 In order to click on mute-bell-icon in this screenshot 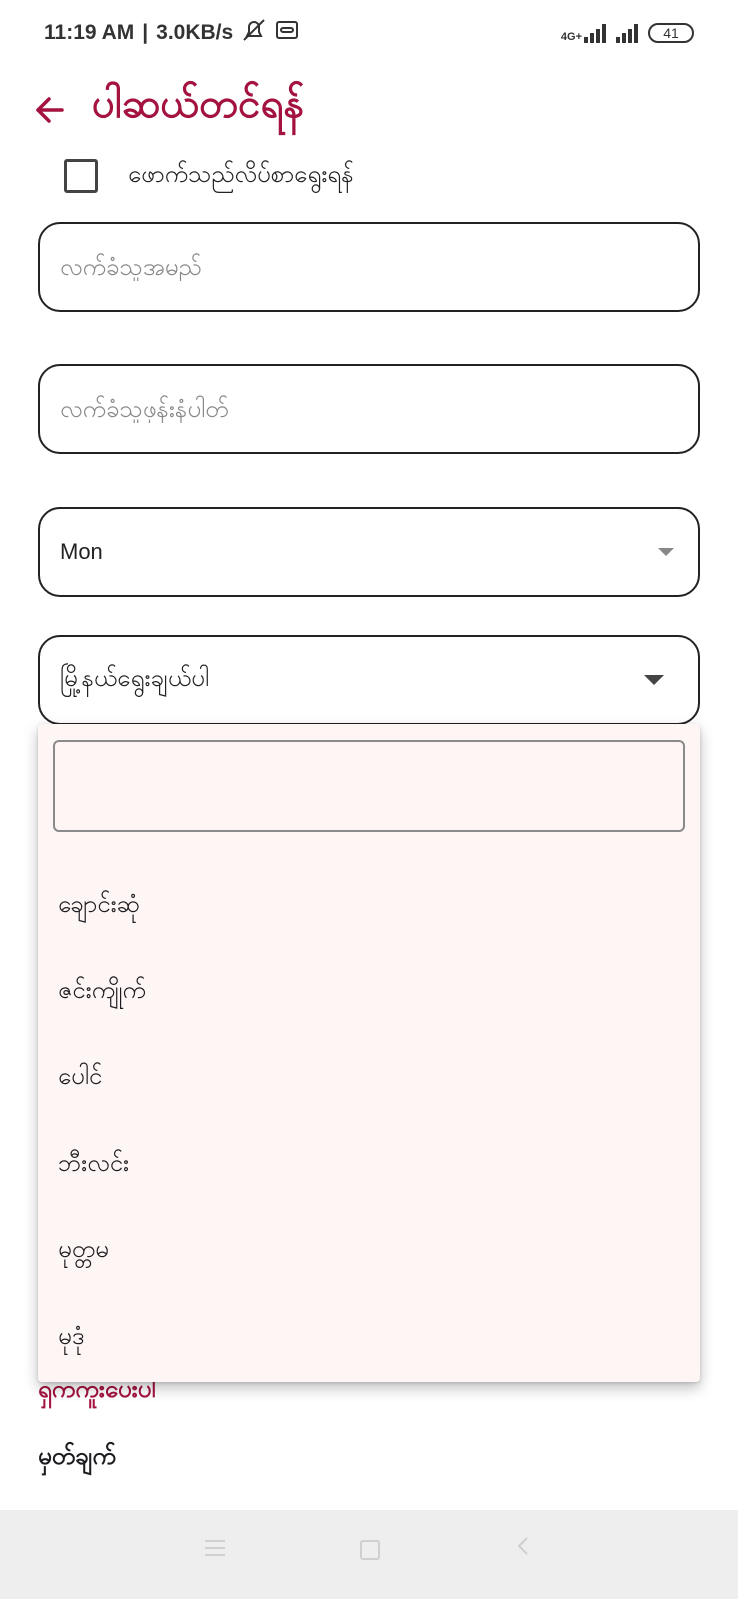, I will do `click(254, 33)`.